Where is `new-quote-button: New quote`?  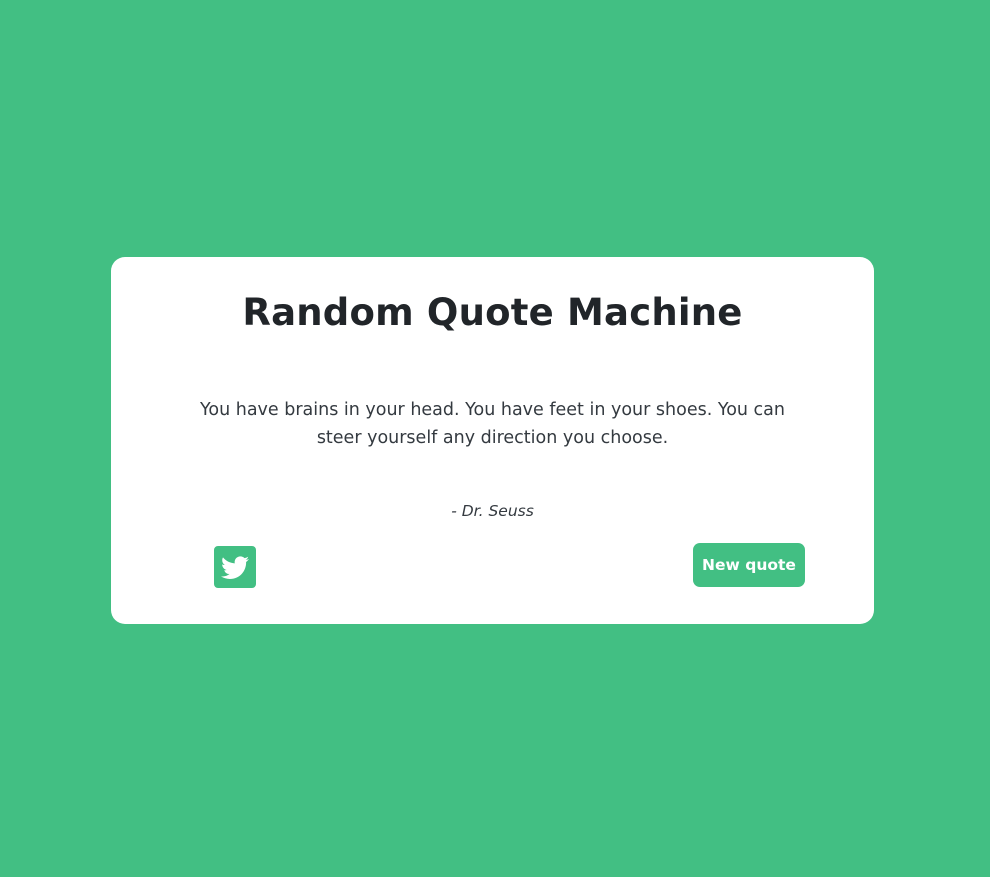 new-quote-button: New quote is located at coordinates (749, 565).